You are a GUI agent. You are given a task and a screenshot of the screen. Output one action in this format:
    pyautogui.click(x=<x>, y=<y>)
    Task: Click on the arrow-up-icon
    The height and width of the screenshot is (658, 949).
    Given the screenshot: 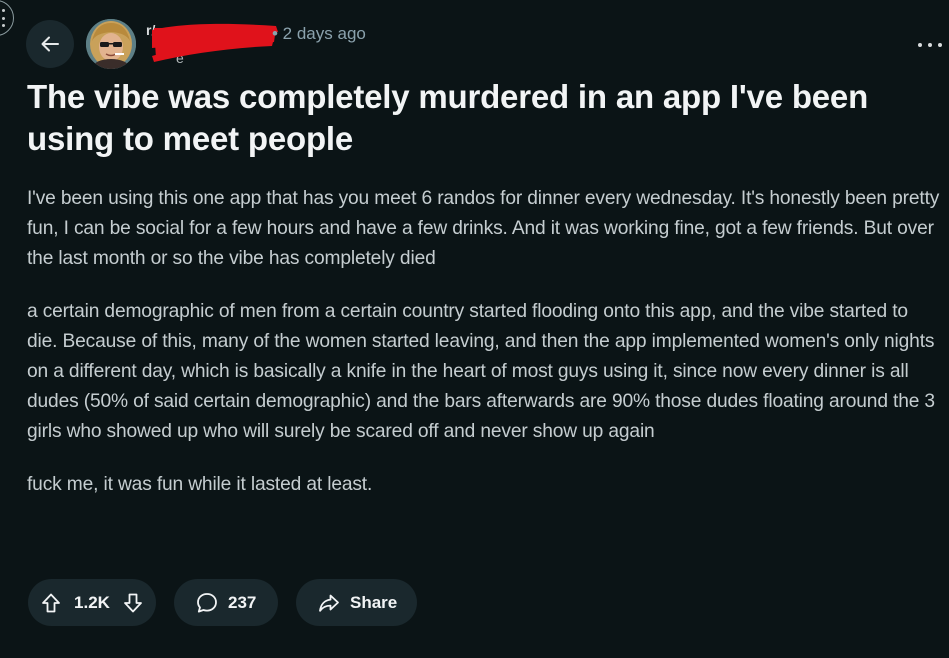 What is the action you would take?
    pyautogui.click(x=51, y=602)
    